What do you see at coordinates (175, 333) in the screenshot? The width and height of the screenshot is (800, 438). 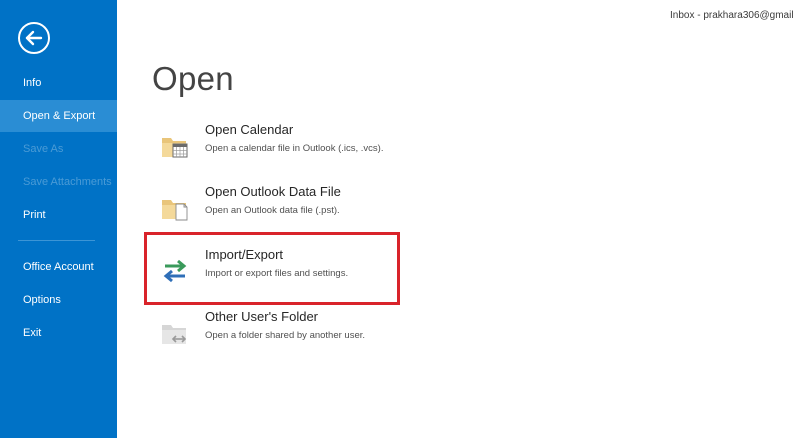 I see `shared-folder-icon` at bounding box center [175, 333].